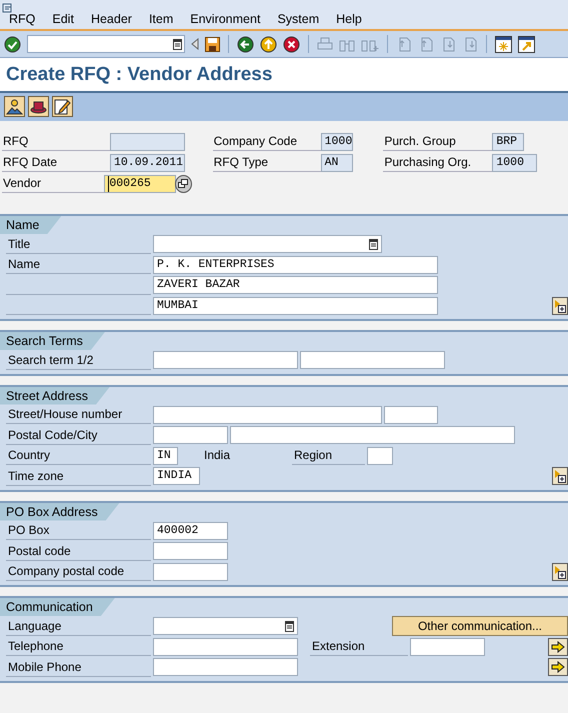  I want to click on field-label: Postal code, so click(78, 551).